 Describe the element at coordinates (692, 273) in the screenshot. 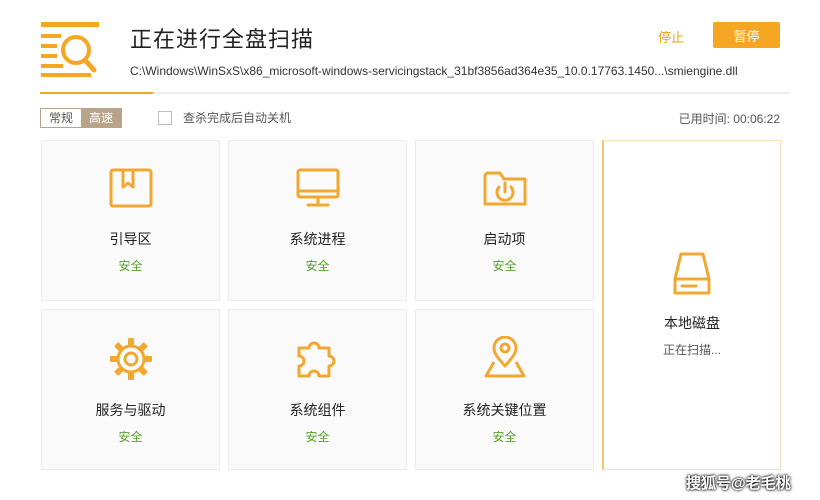

I see `hard-drive-icon` at that location.